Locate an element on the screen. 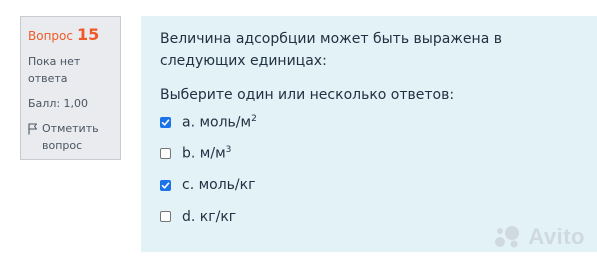 The width and height of the screenshot is (597, 266). answer-option: a. моль/м2 is located at coordinates (369, 122).